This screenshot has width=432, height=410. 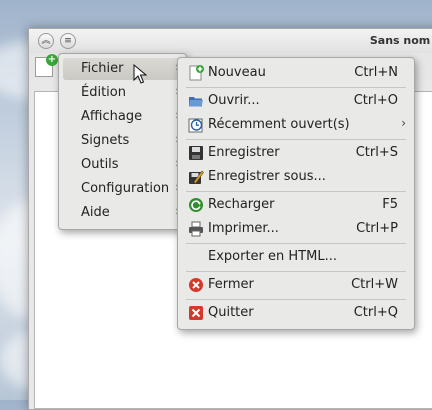 I want to click on menu-item-label: Fichier, so click(x=102, y=68).